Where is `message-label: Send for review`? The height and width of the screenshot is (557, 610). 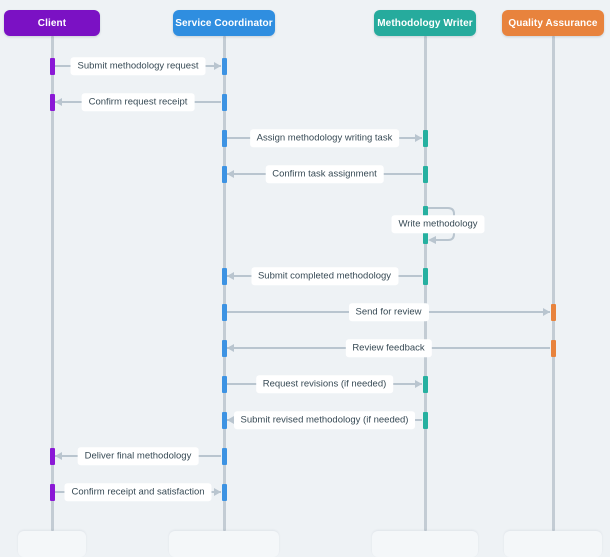 message-label: Send for review is located at coordinates (388, 312).